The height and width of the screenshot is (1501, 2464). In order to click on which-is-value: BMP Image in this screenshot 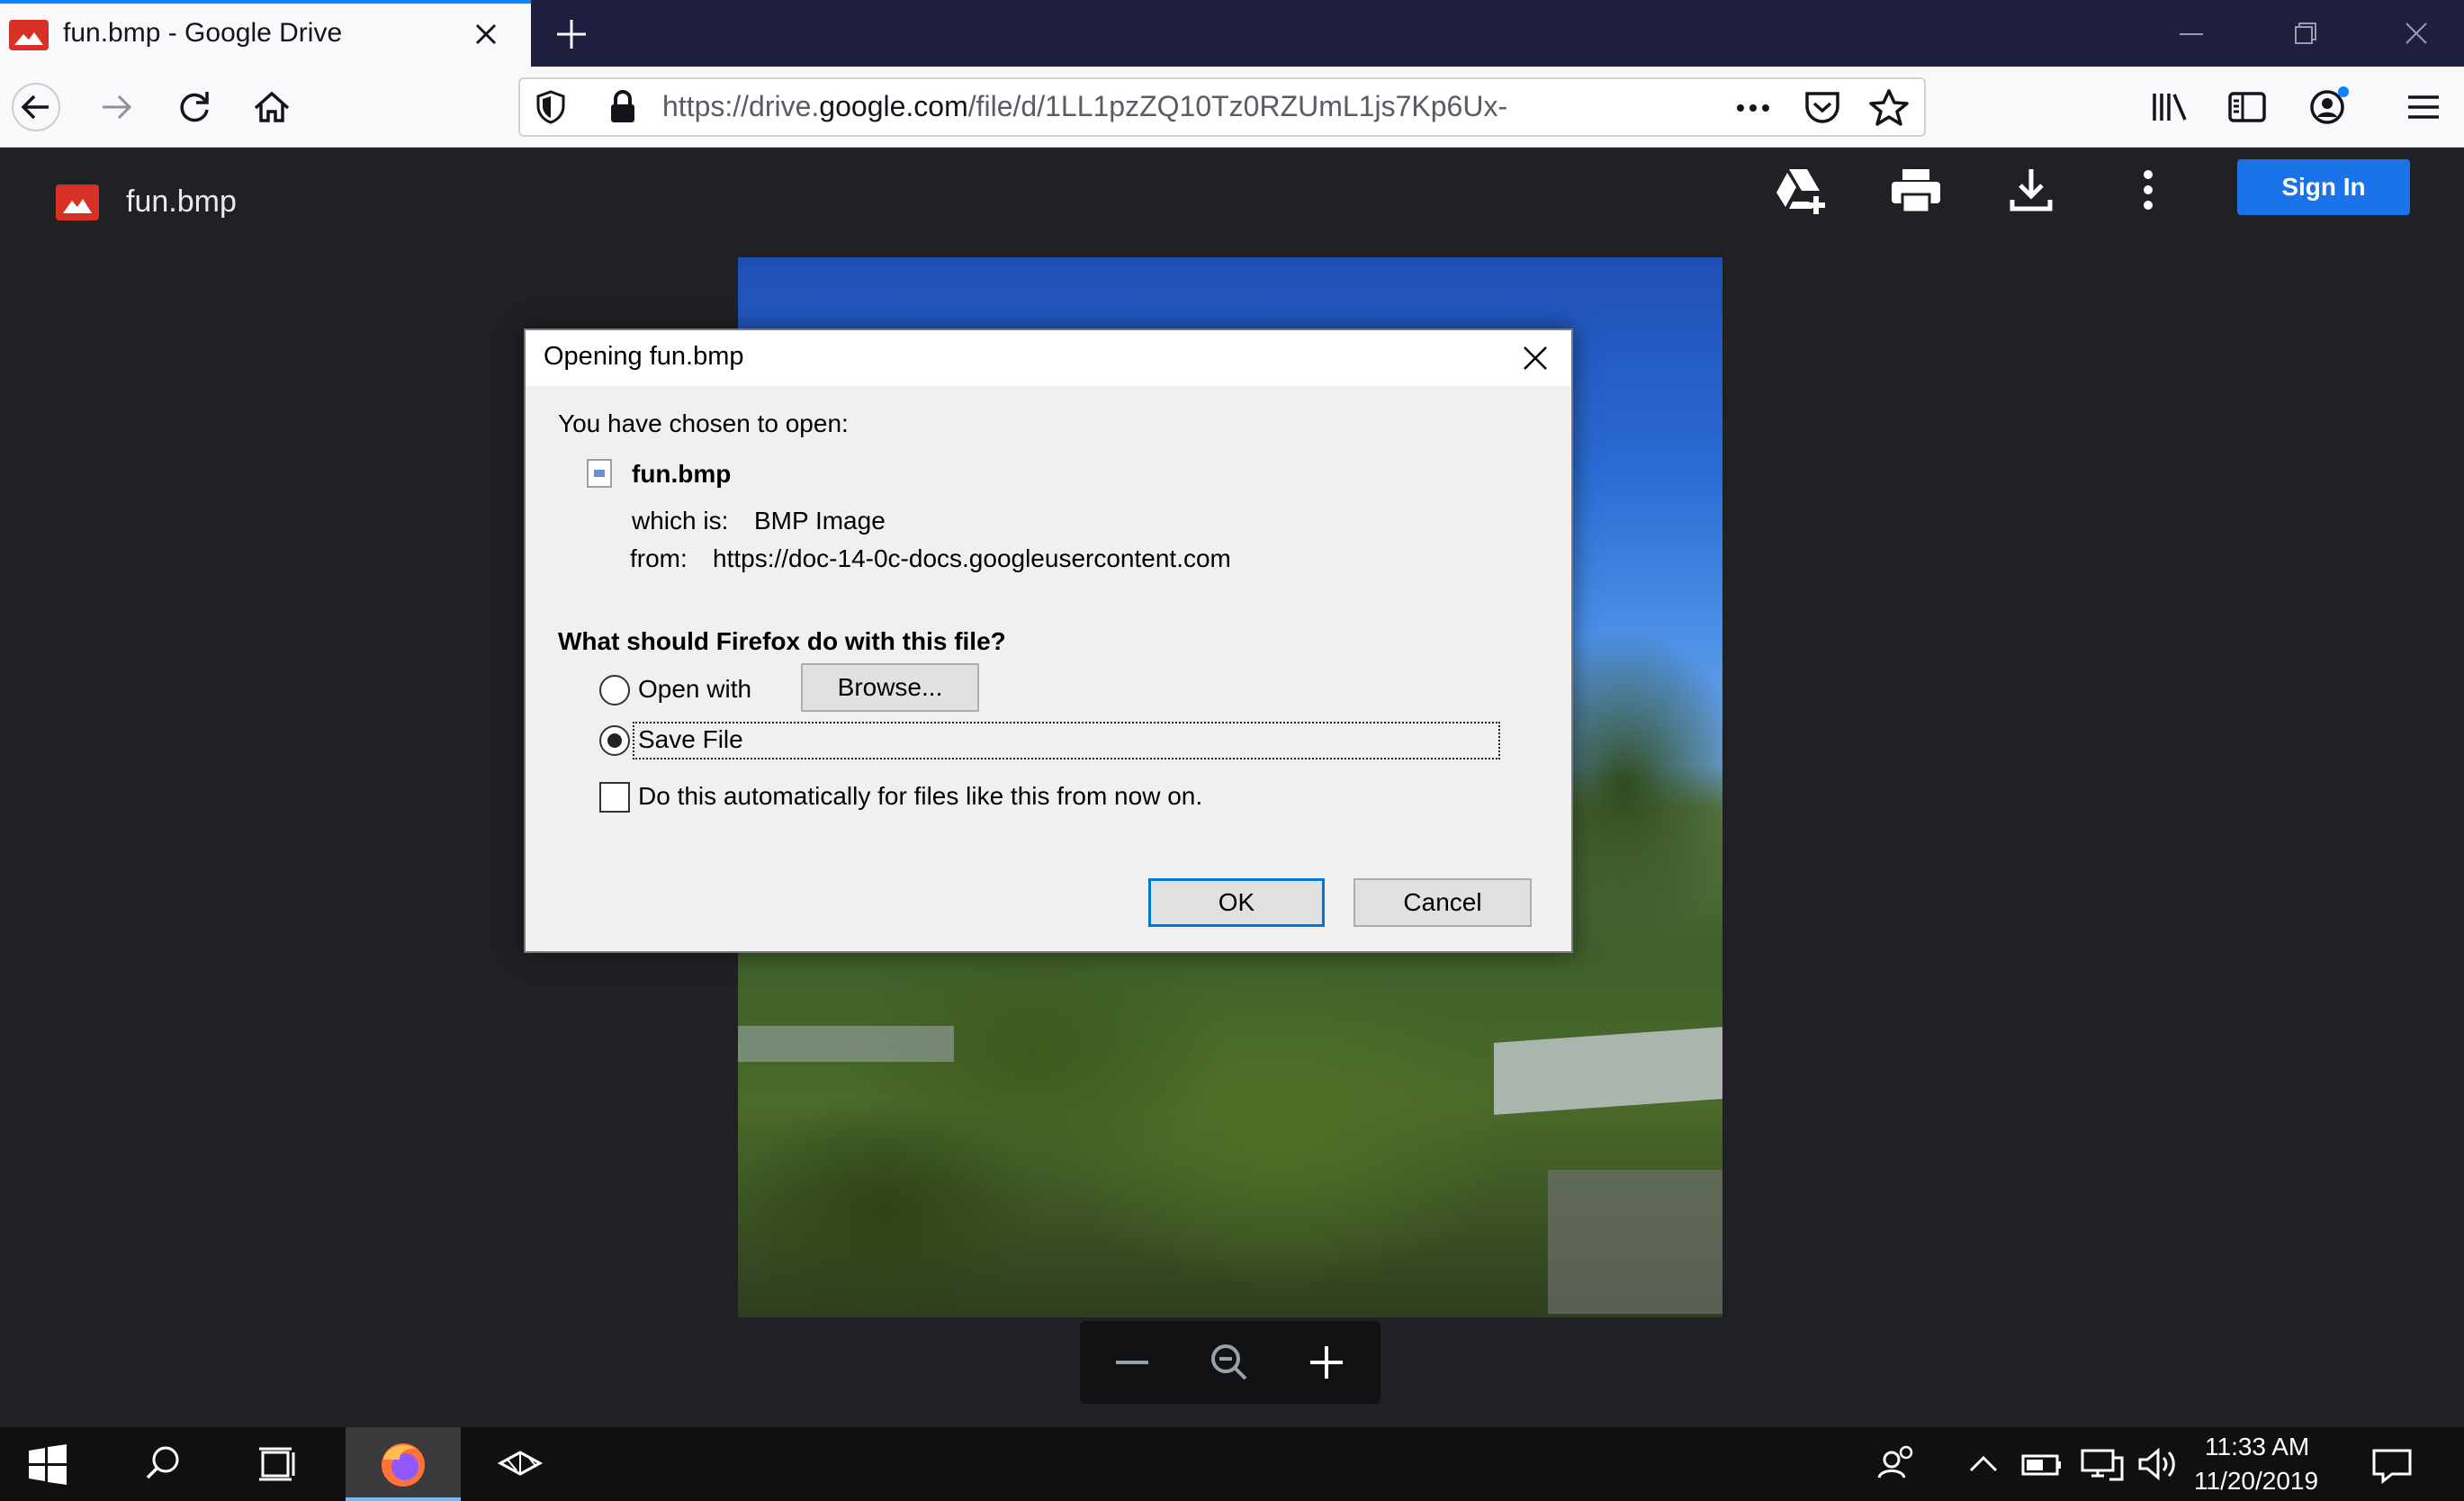, I will do `click(820, 521)`.